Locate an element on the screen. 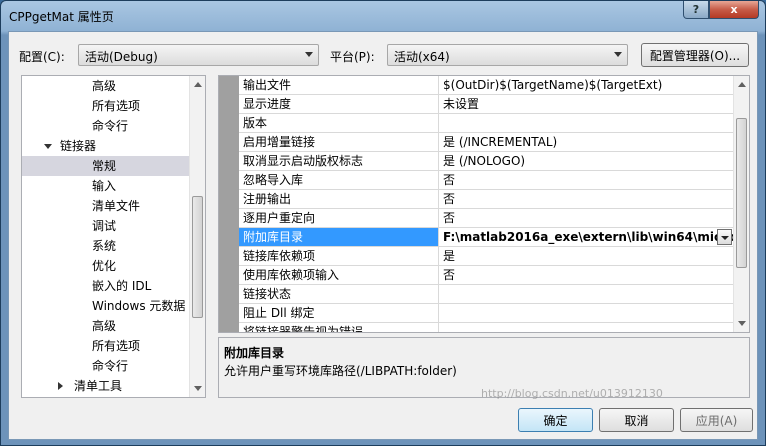 This screenshot has height=446, width=766. property-value: 未设置 is located at coordinates (461, 104).